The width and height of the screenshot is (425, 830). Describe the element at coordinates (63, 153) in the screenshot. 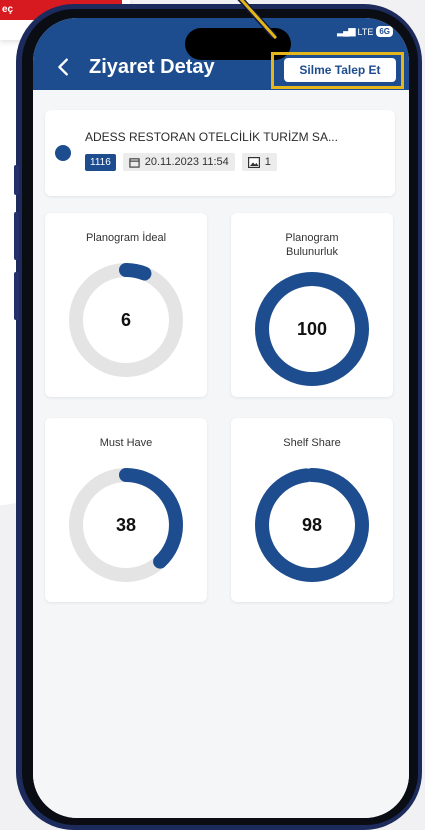

I see `status-dot` at that location.